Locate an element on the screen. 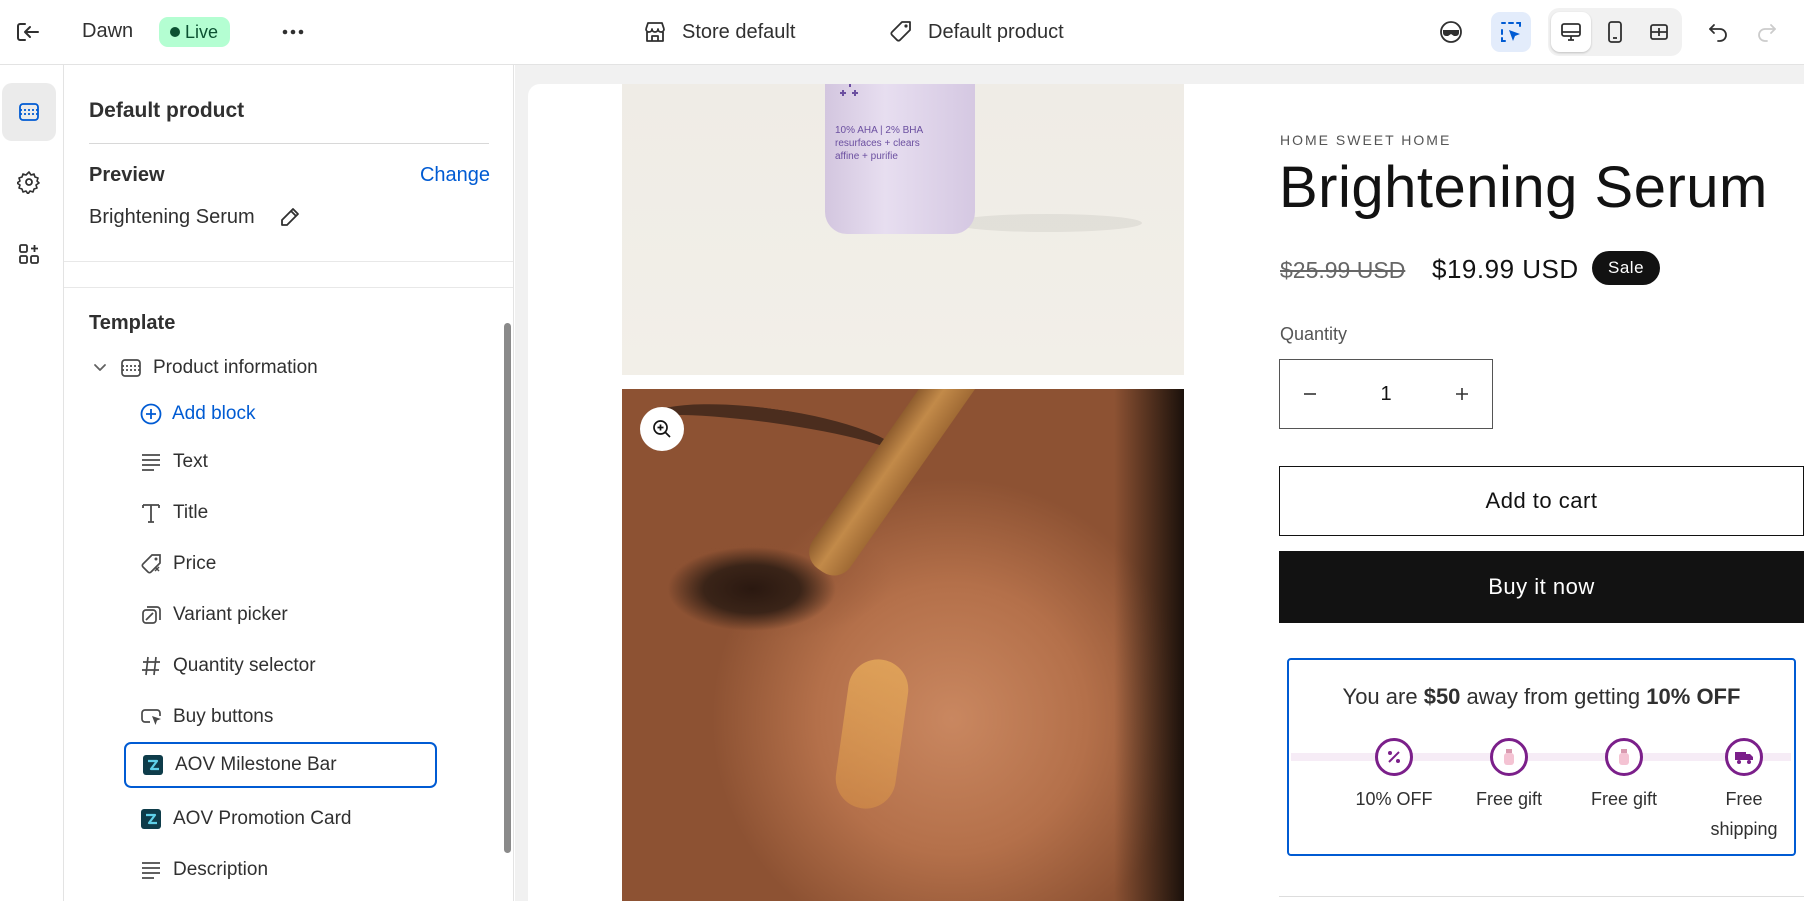 The height and width of the screenshot is (901, 1804). aov-message-middle: away from getting is located at coordinates (1553, 696).